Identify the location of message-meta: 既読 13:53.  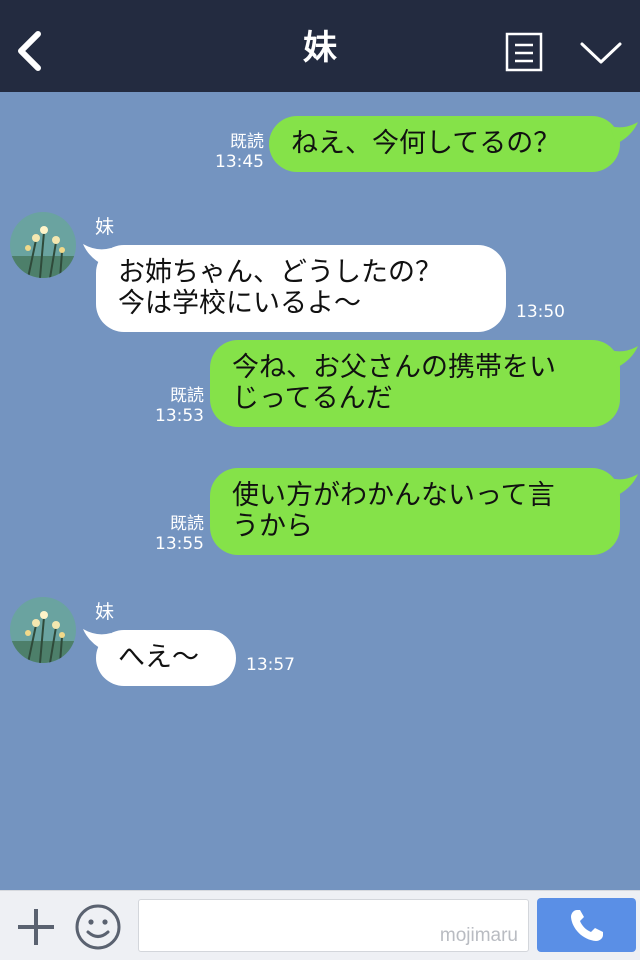
(175, 406).